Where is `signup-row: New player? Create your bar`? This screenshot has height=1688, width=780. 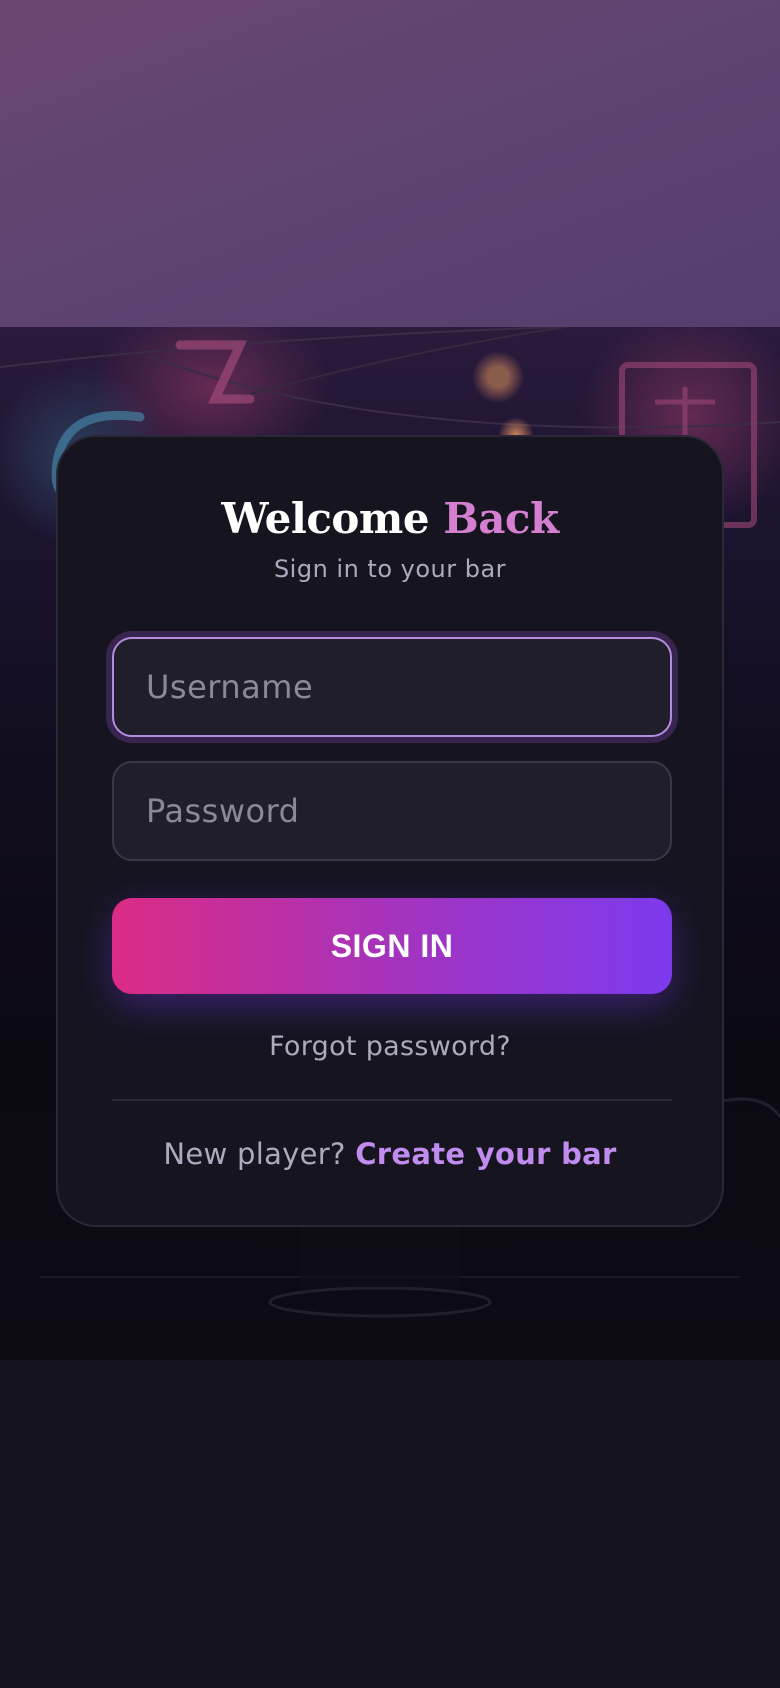 signup-row: New player? Create your bar is located at coordinates (390, 1154).